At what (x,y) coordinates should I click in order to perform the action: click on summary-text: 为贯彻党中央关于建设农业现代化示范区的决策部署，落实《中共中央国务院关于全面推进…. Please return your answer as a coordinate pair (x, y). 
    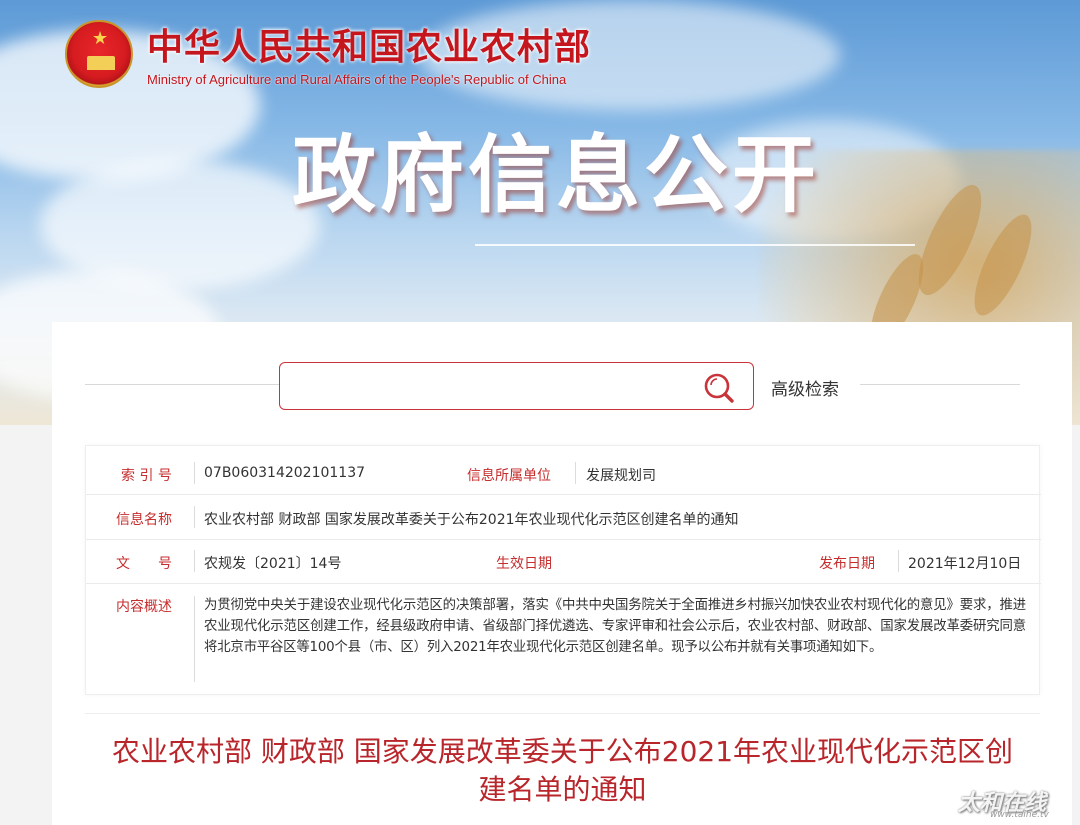
    Looking at the image, I should click on (615, 626).